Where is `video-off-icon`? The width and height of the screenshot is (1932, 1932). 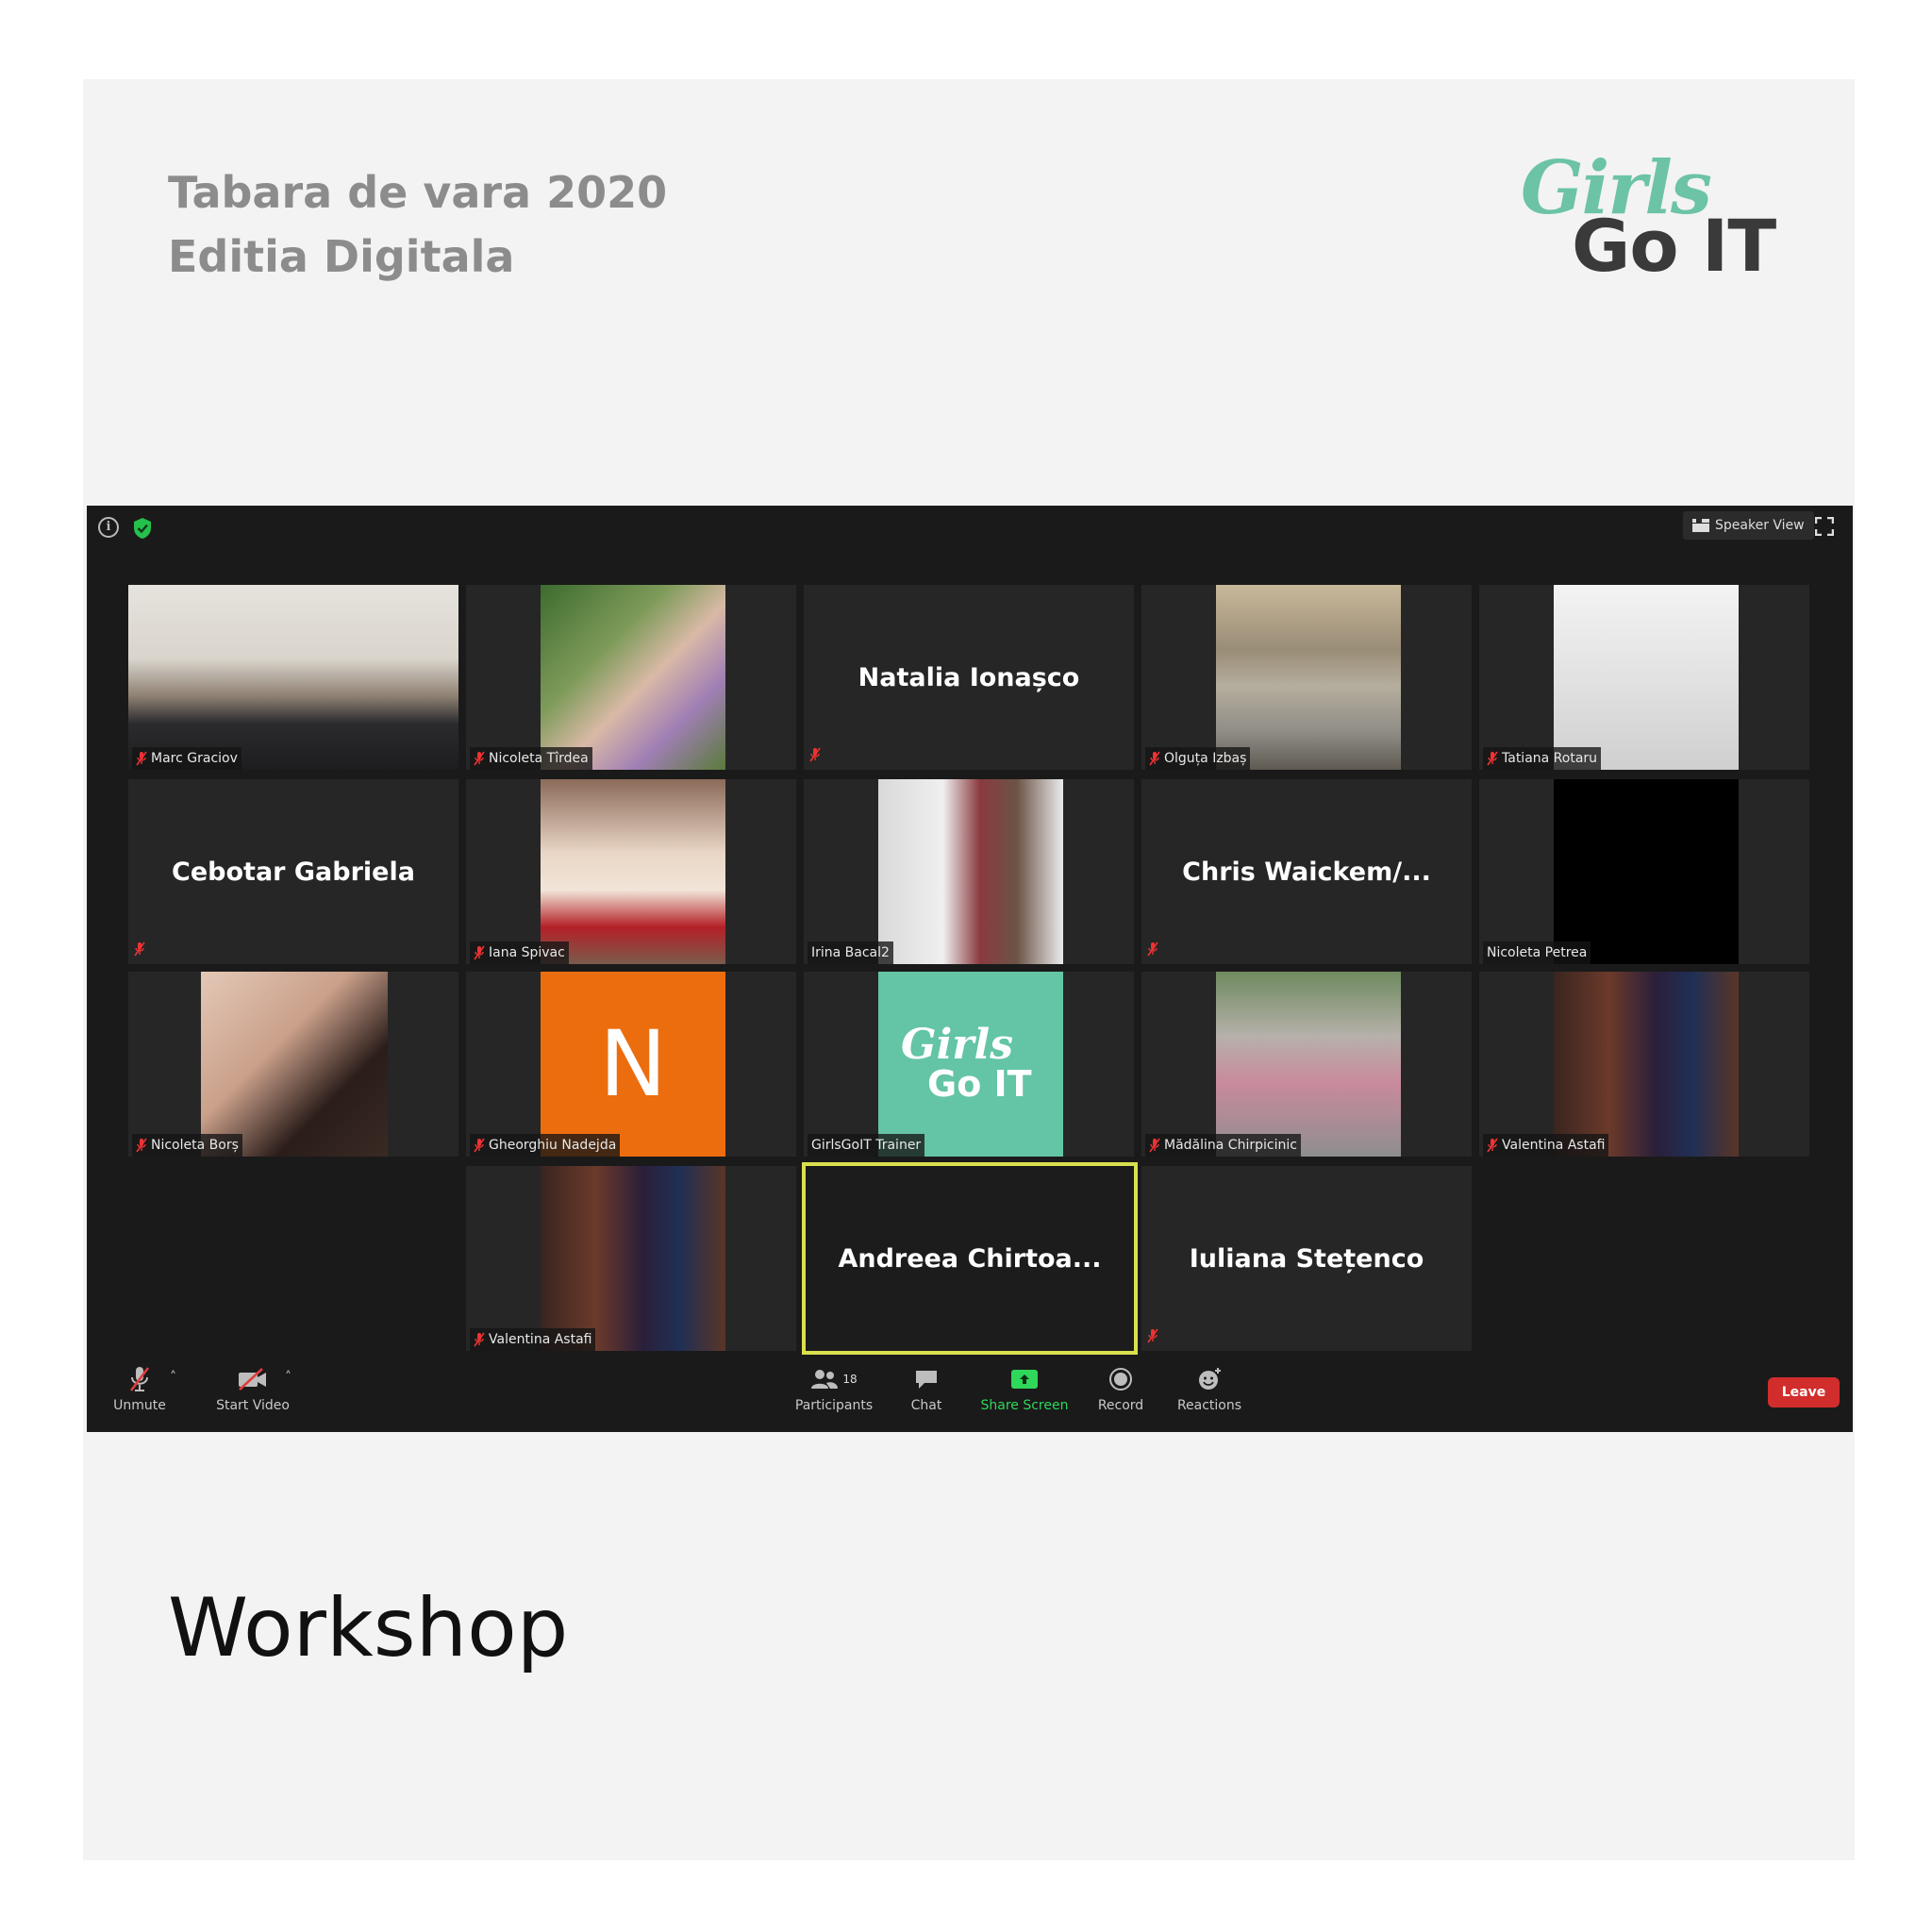 video-off-icon is located at coordinates (252, 1380).